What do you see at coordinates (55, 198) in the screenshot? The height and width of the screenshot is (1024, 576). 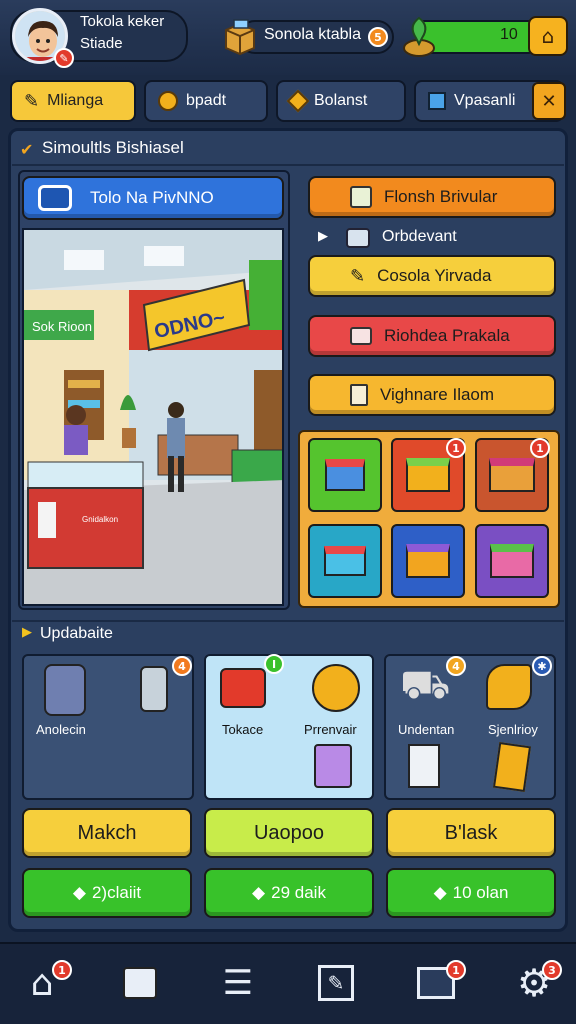 I see `grid-icon` at bounding box center [55, 198].